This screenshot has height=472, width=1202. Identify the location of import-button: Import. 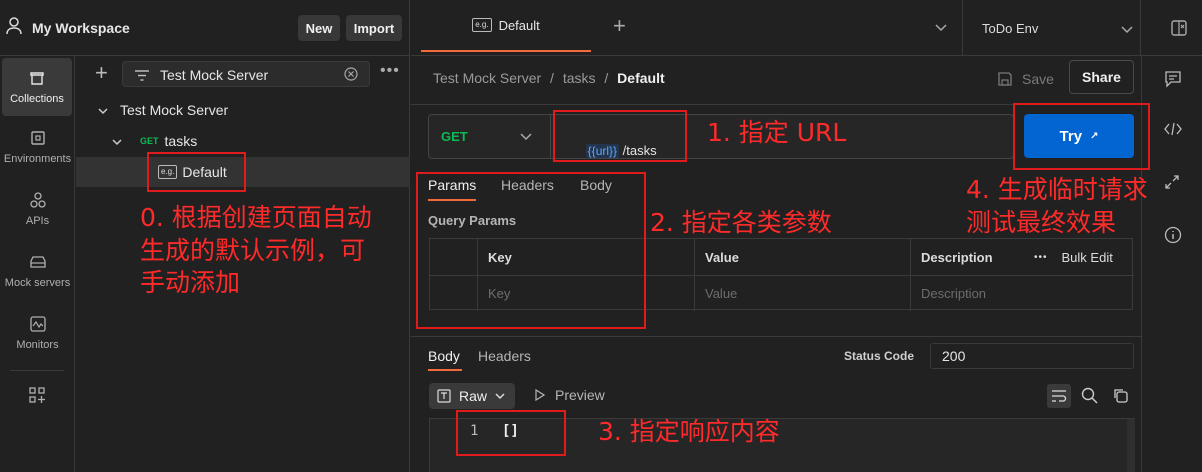
(374, 28).